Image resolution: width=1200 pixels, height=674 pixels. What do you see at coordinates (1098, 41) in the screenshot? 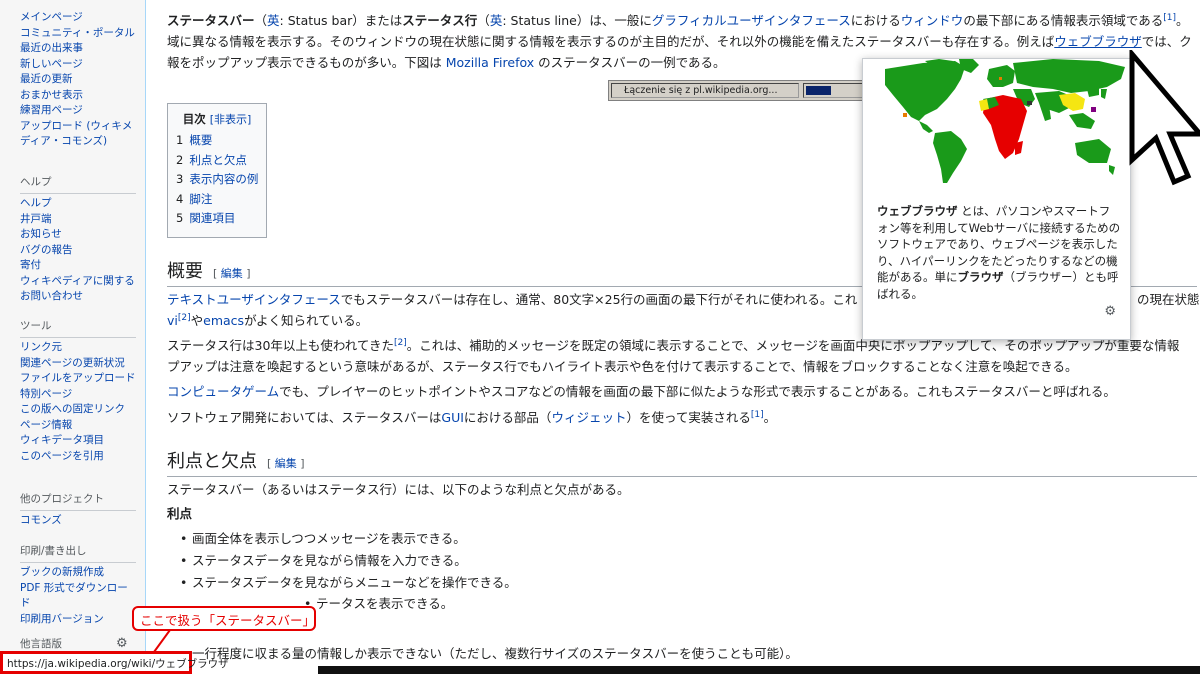
I see `link-web-browser: ウェブブラウザ` at bounding box center [1098, 41].